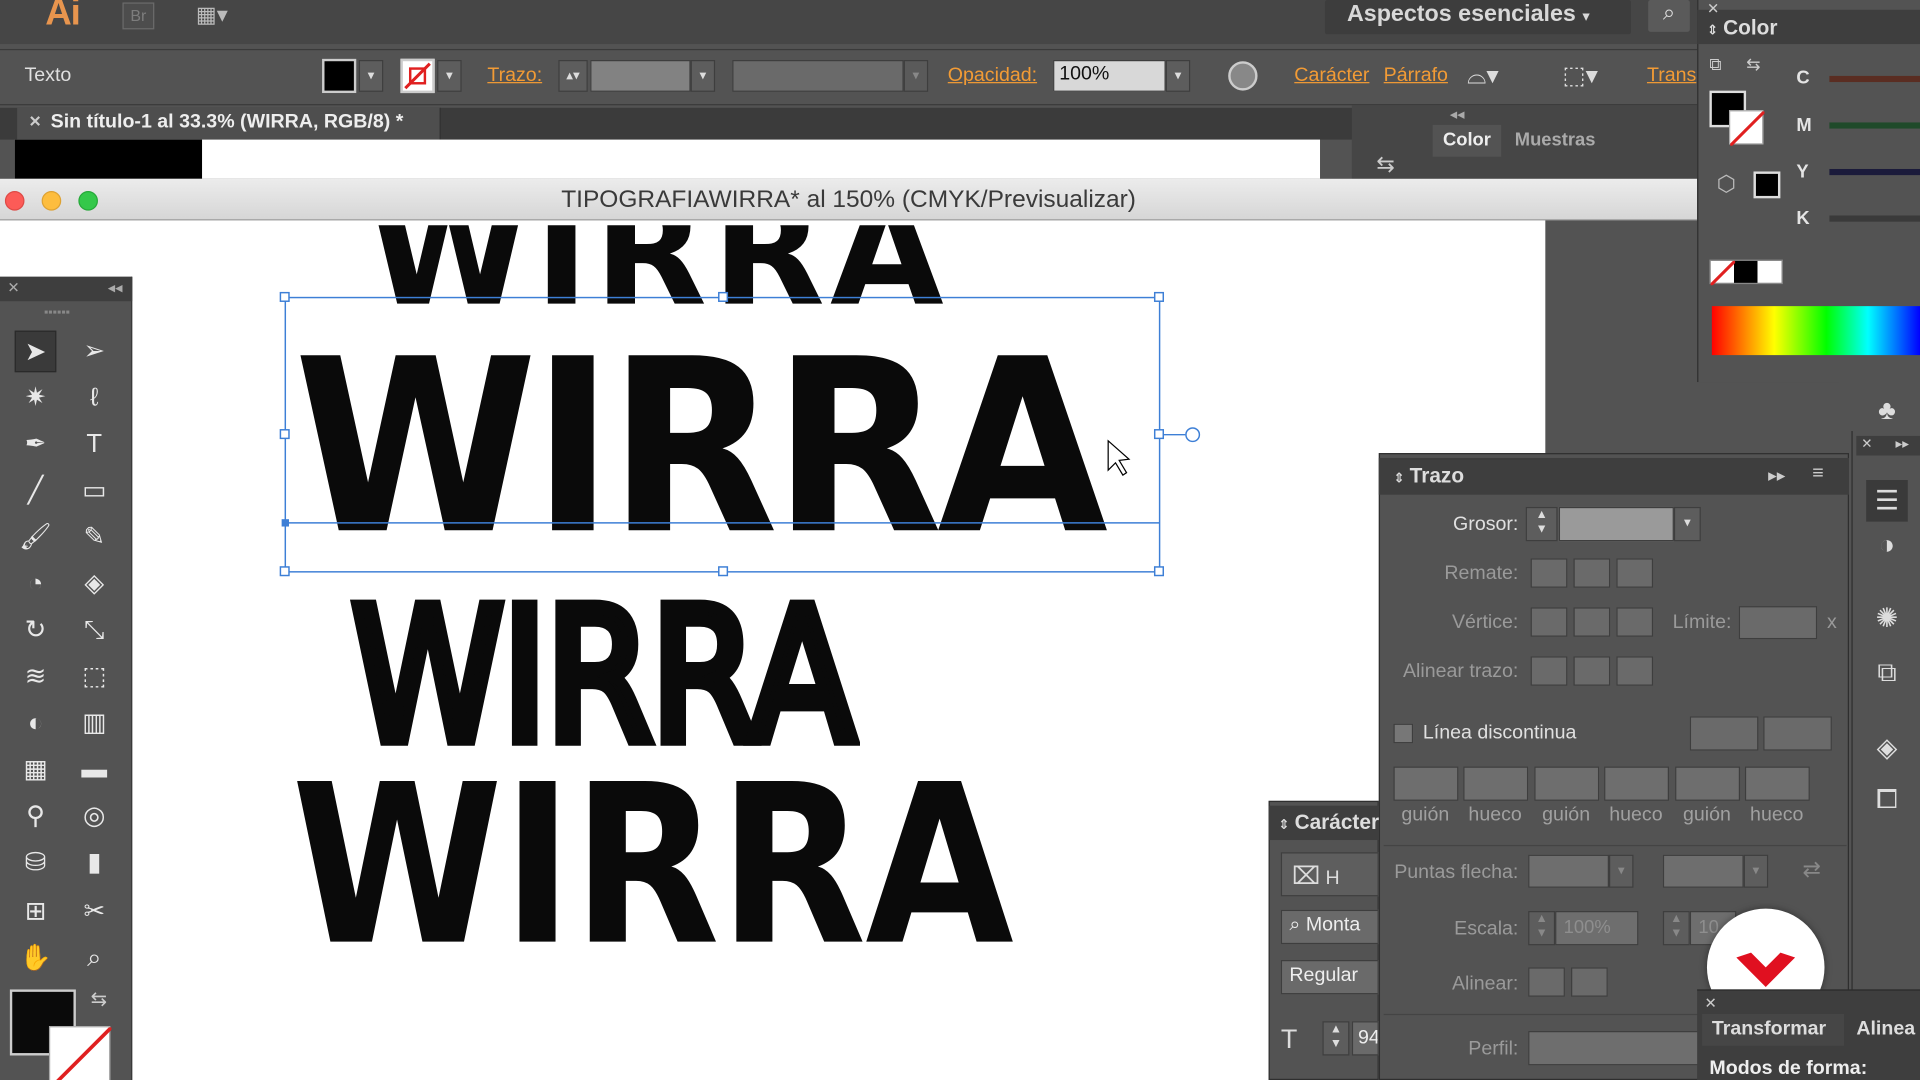  Describe the element at coordinates (1884, 1030) in the screenshot. I see `tab-align: Alinea` at that location.